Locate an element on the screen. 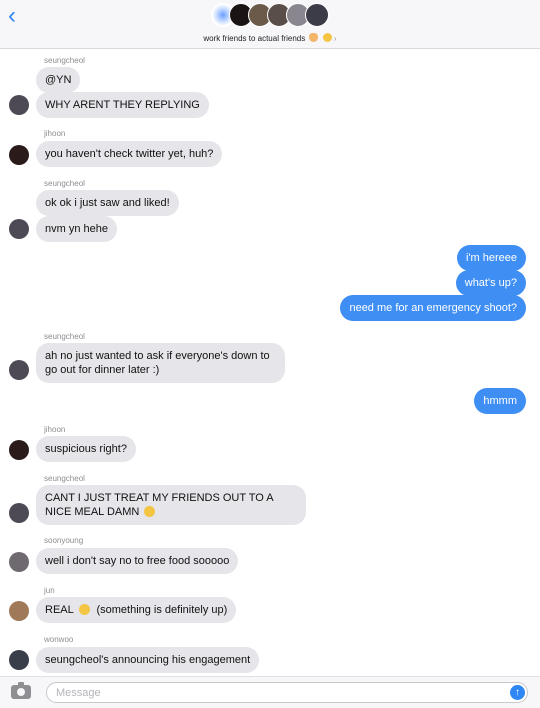 The height and width of the screenshot is (708, 540). sender-name: wonwoo is located at coordinates (59, 639).